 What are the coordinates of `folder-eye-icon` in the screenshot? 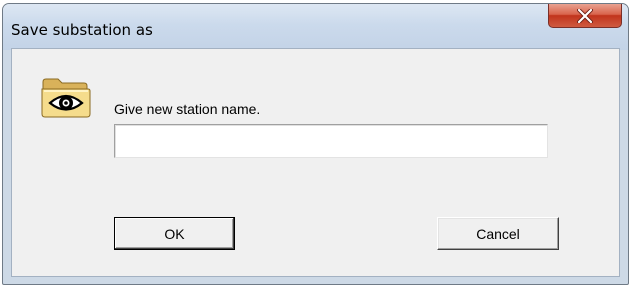 It's located at (66, 98).